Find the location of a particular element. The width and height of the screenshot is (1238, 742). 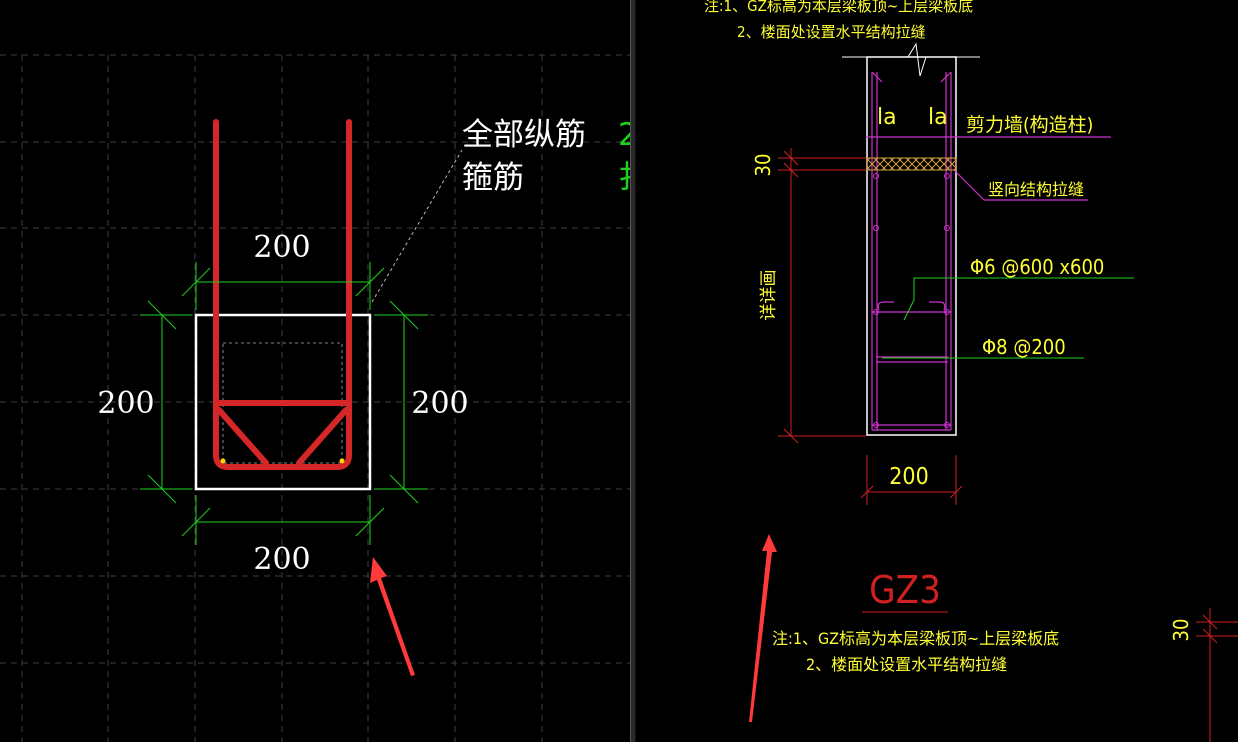

leader-line is located at coordinates (417, 226).